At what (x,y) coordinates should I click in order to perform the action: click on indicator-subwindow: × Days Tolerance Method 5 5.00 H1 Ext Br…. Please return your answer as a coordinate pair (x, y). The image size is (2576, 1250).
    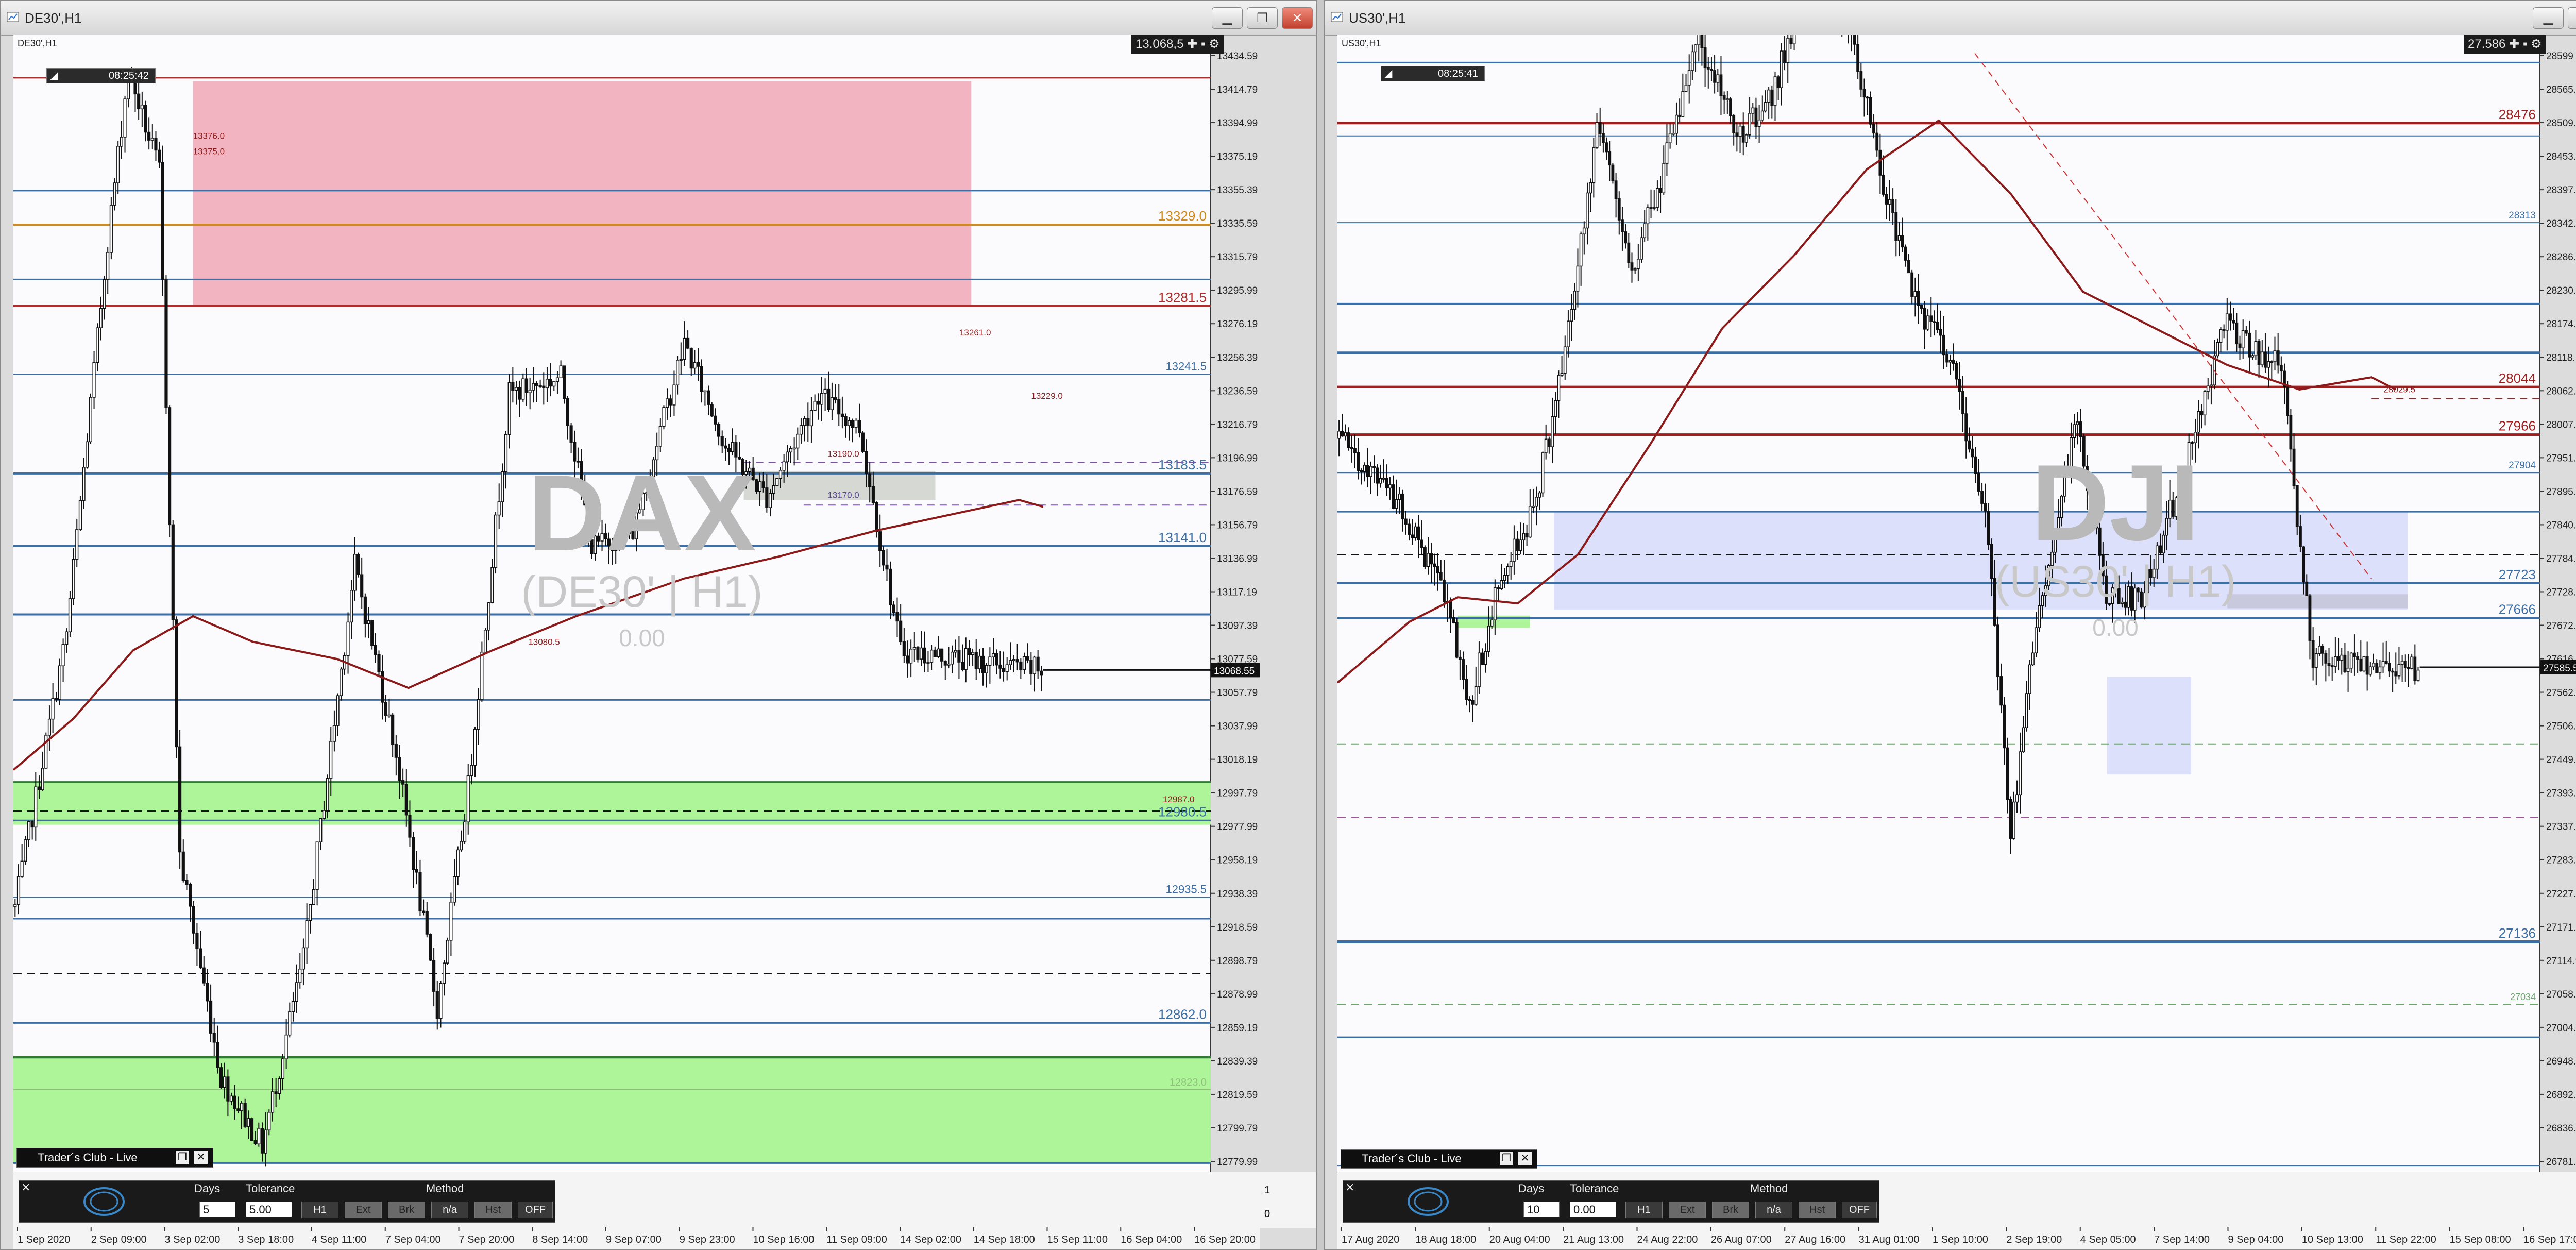
    Looking at the image, I should click on (664, 1200).